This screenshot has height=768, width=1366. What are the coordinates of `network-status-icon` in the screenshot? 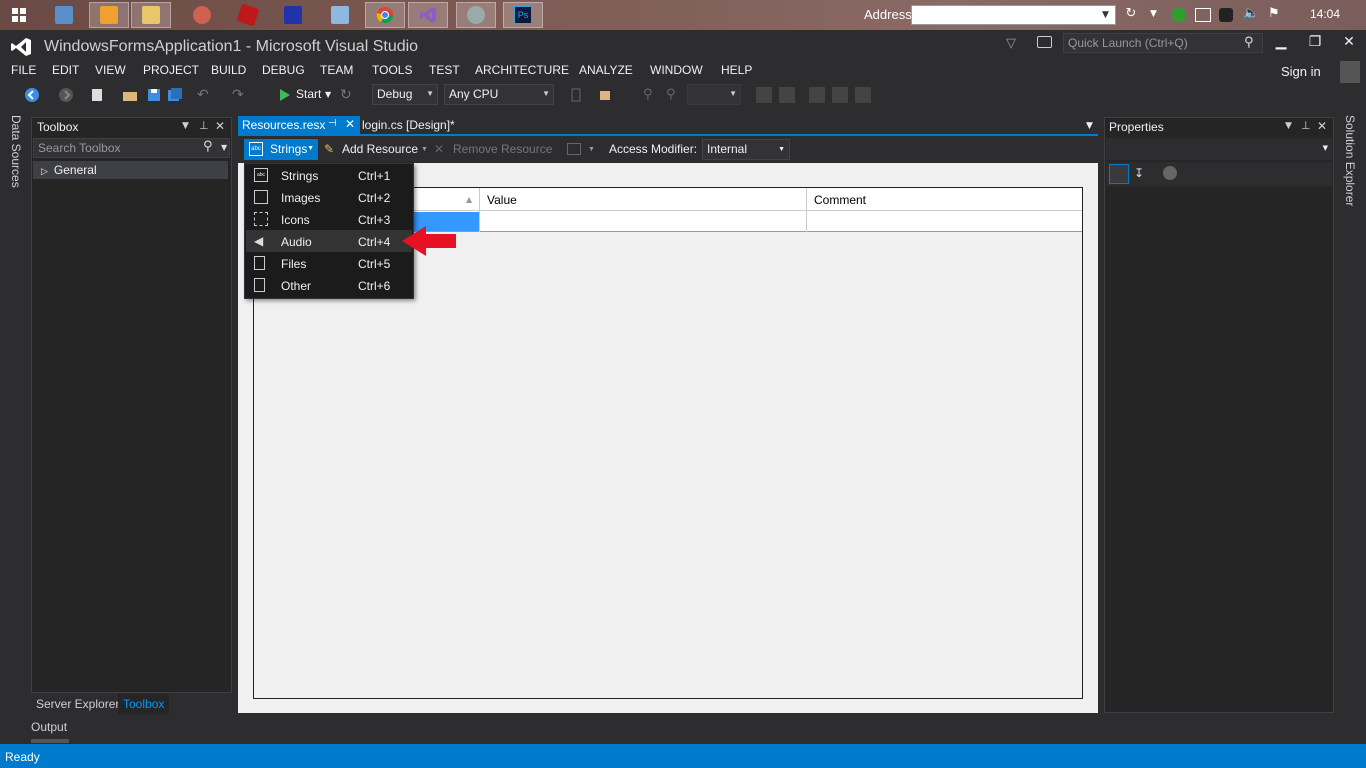 It's located at (1179, 15).